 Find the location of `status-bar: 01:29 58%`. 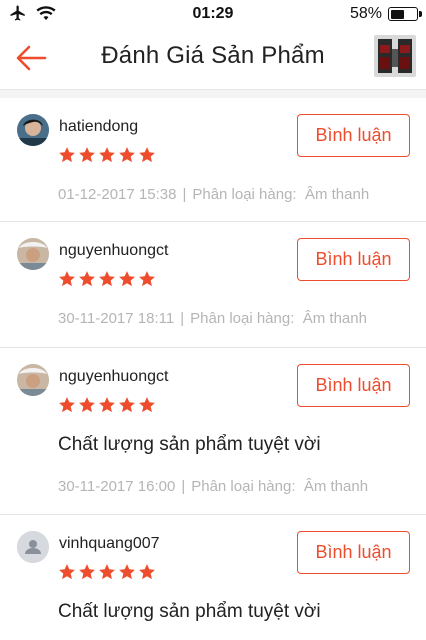

status-bar: 01:29 58% is located at coordinates (213, 14).